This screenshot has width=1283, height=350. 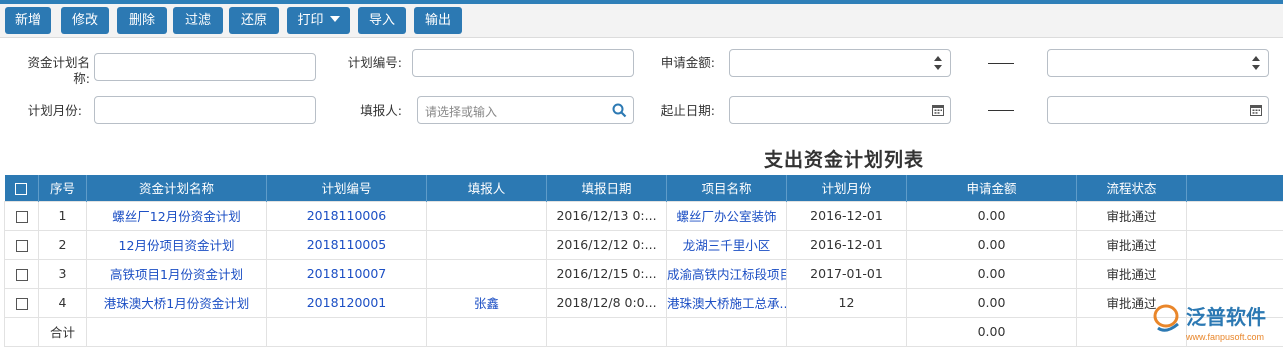 What do you see at coordinates (606, 188) in the screenshot?
I see `column-header: 填报日期` at bounding box center [606, 188].